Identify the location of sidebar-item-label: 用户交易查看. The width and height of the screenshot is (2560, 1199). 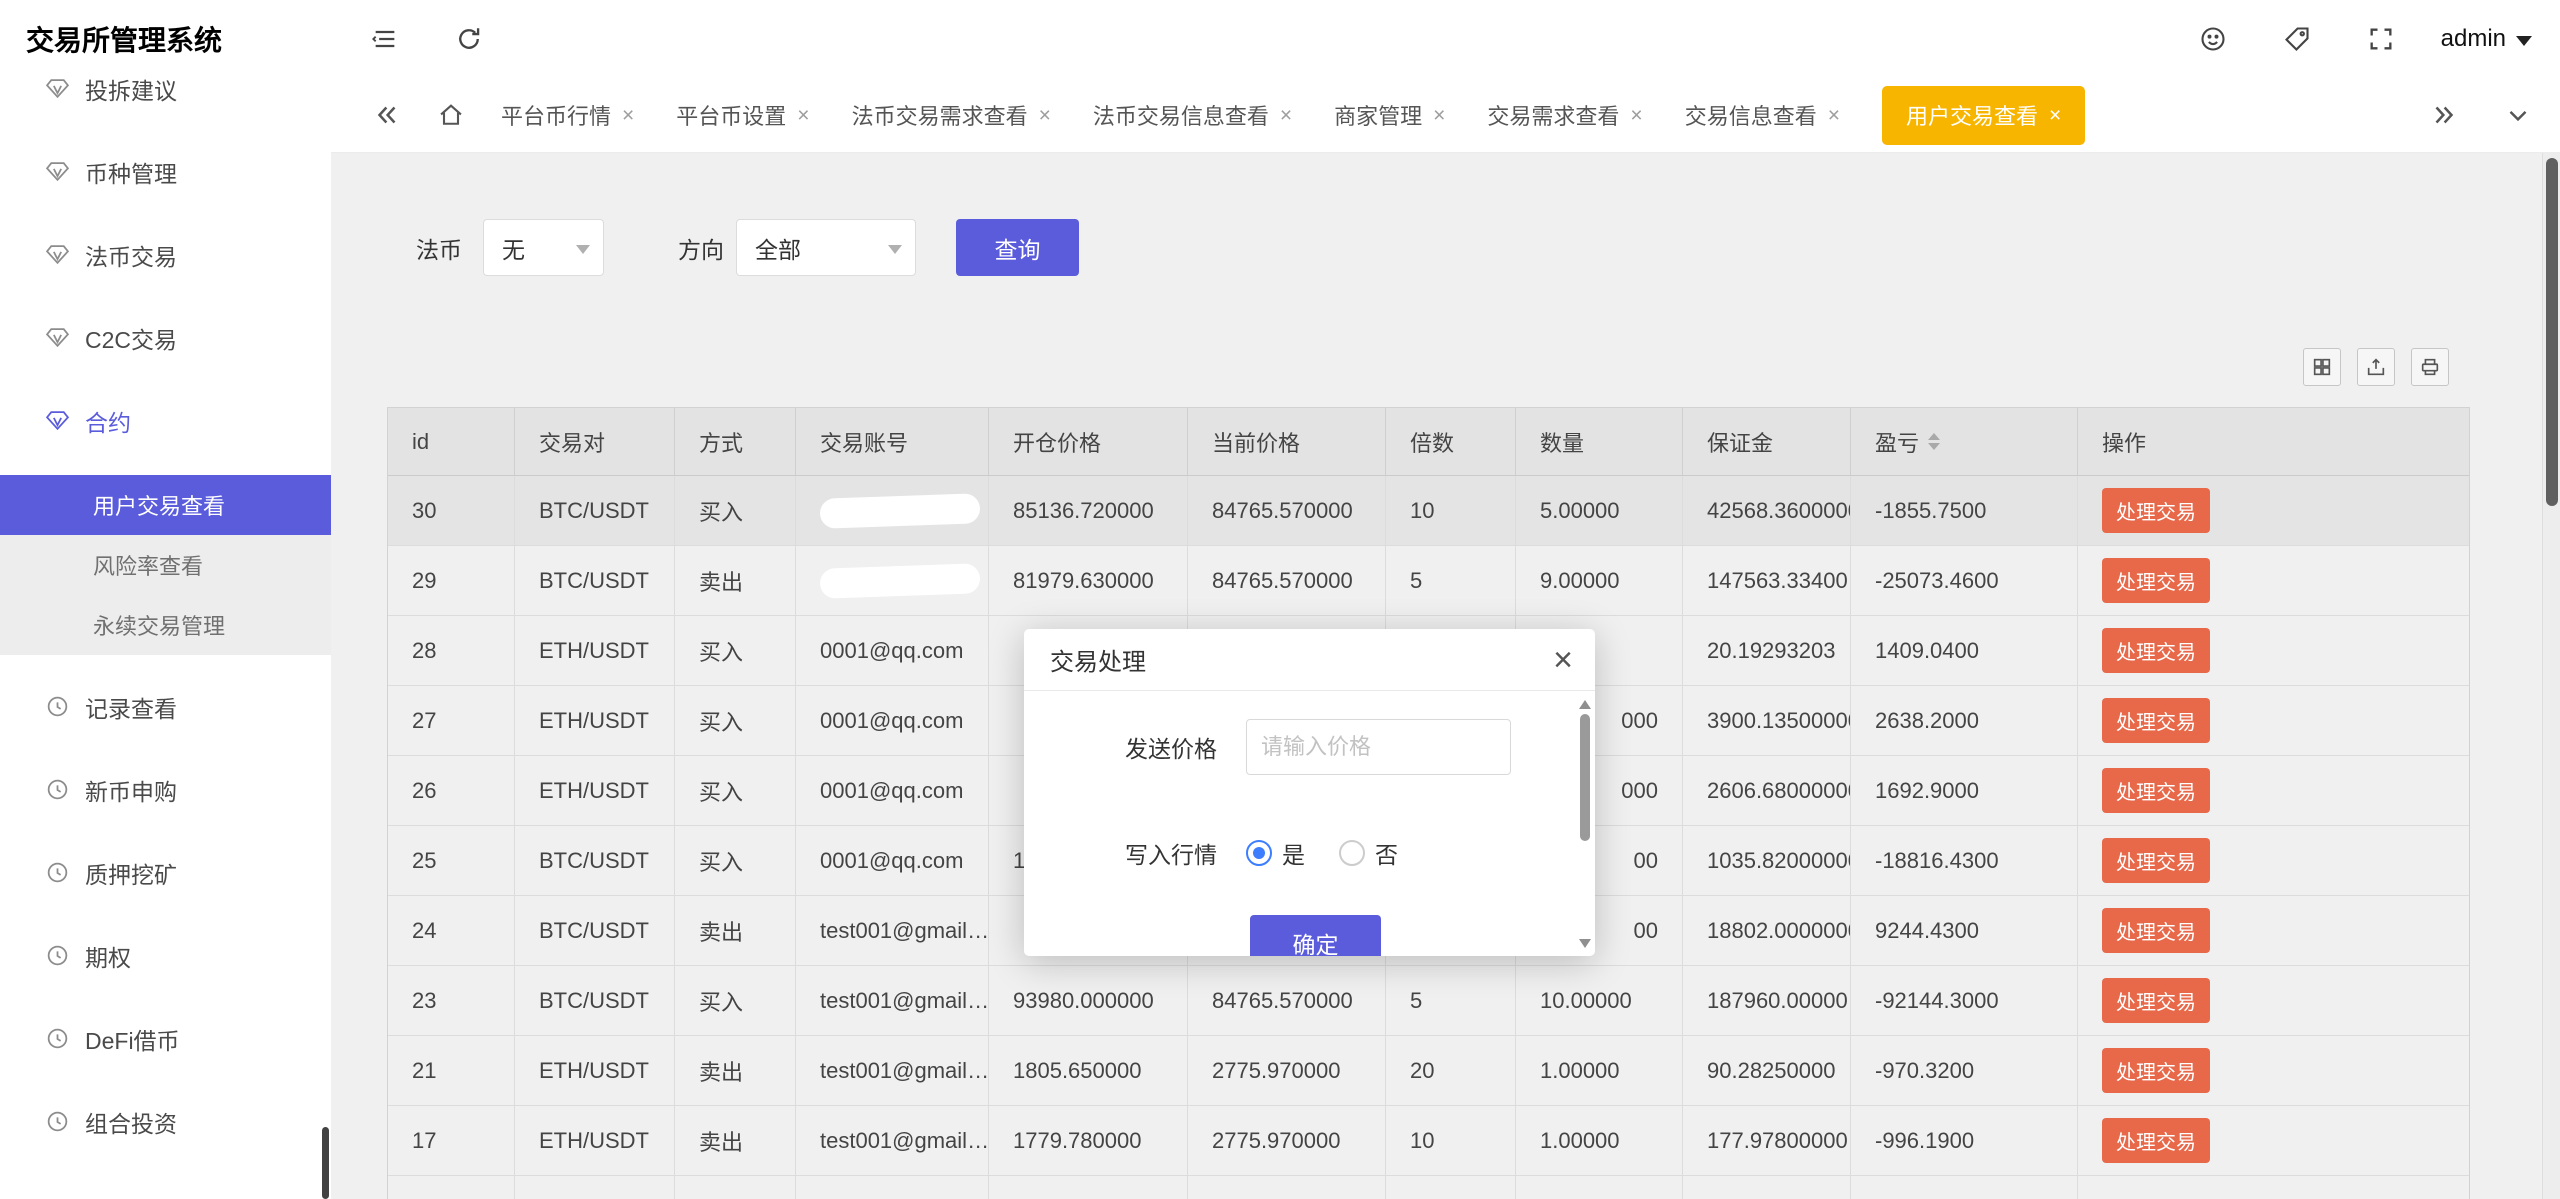
(159, 506).